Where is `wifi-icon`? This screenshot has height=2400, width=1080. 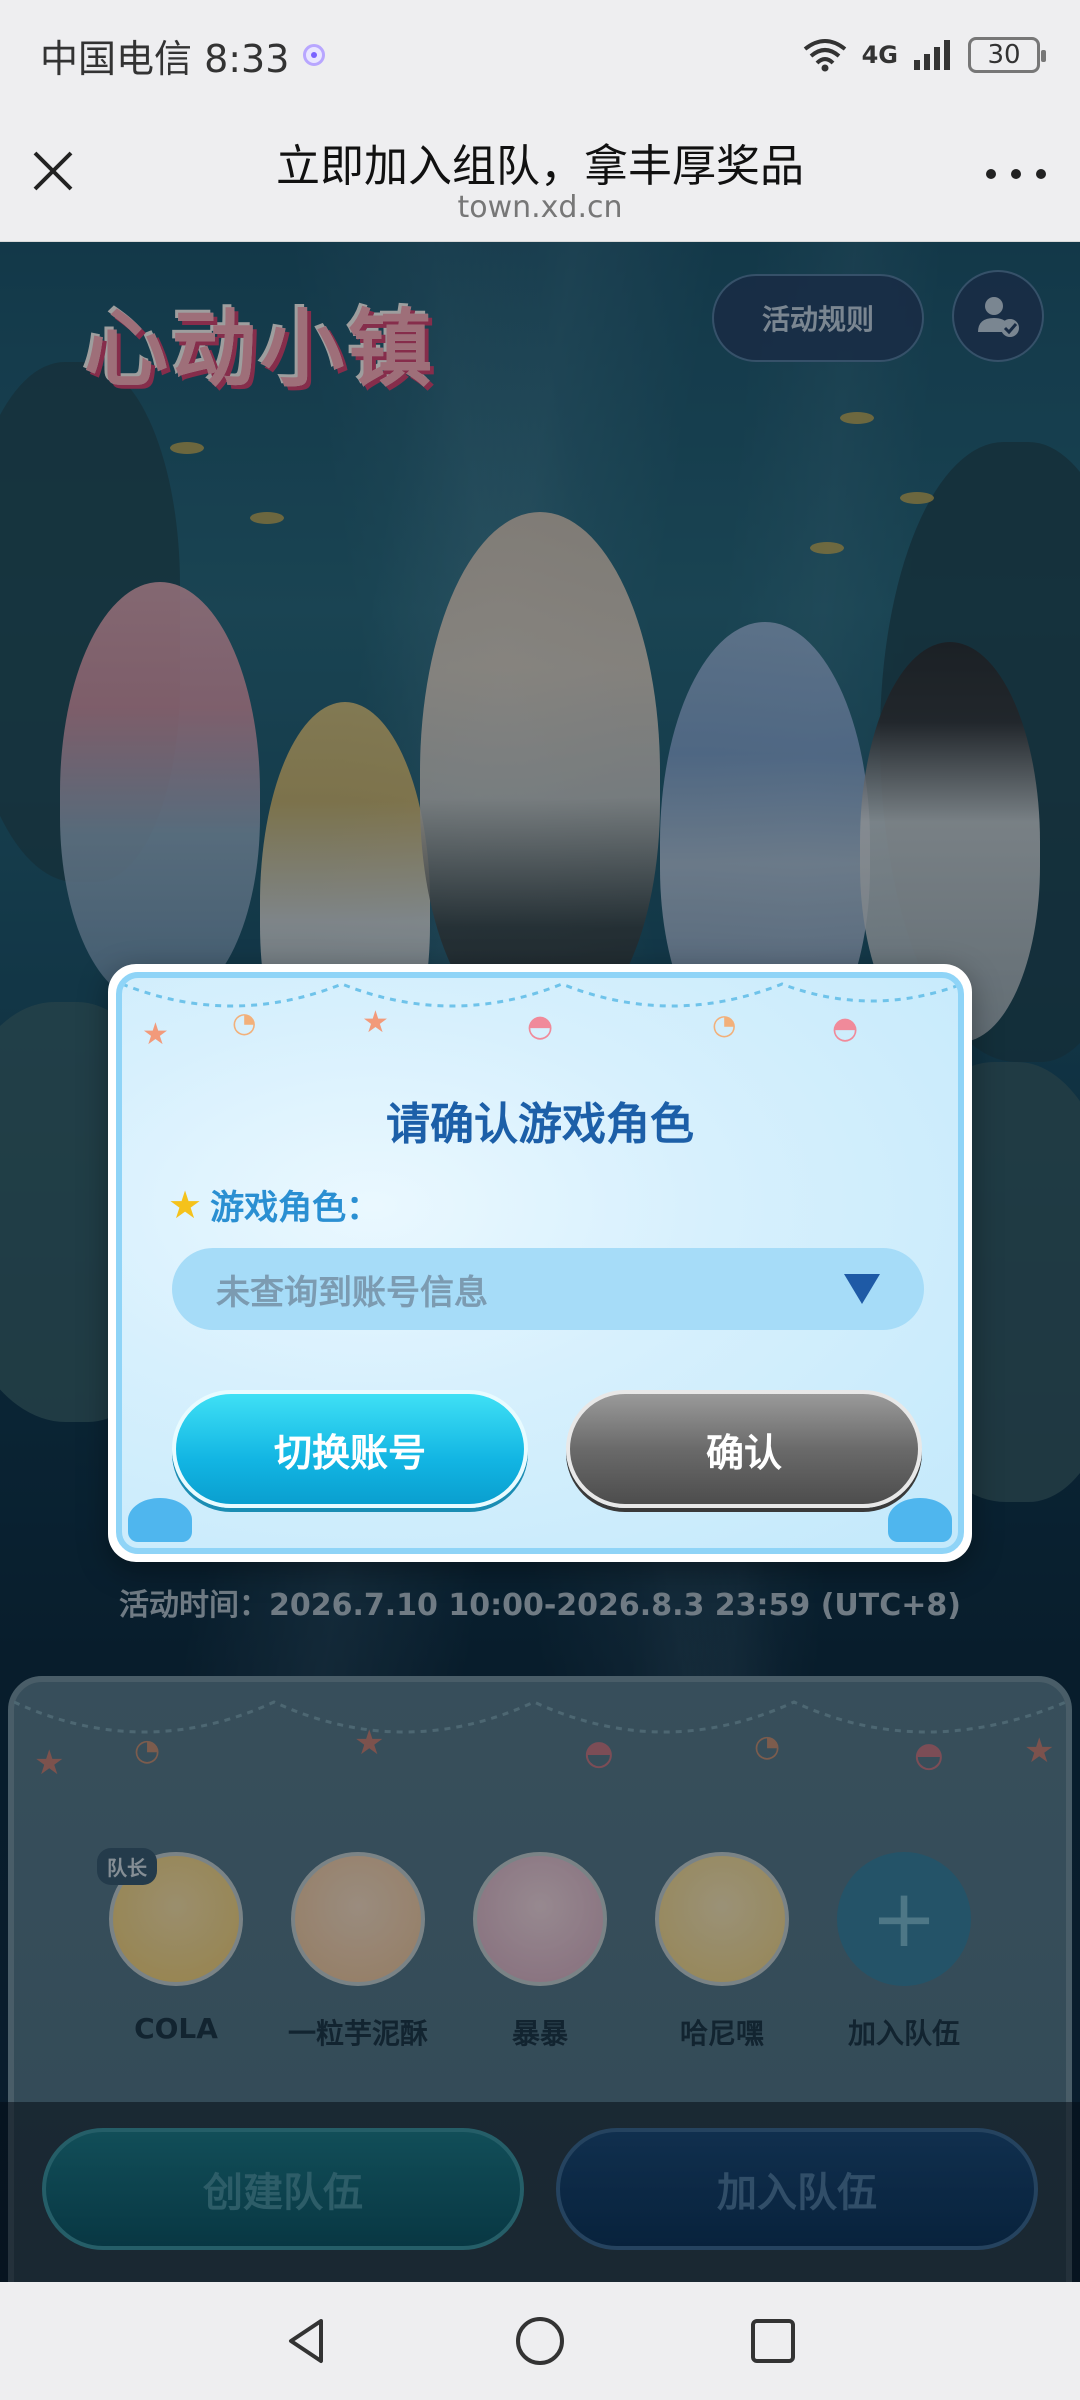 wifi-icon is located at coordinates (824, 55).